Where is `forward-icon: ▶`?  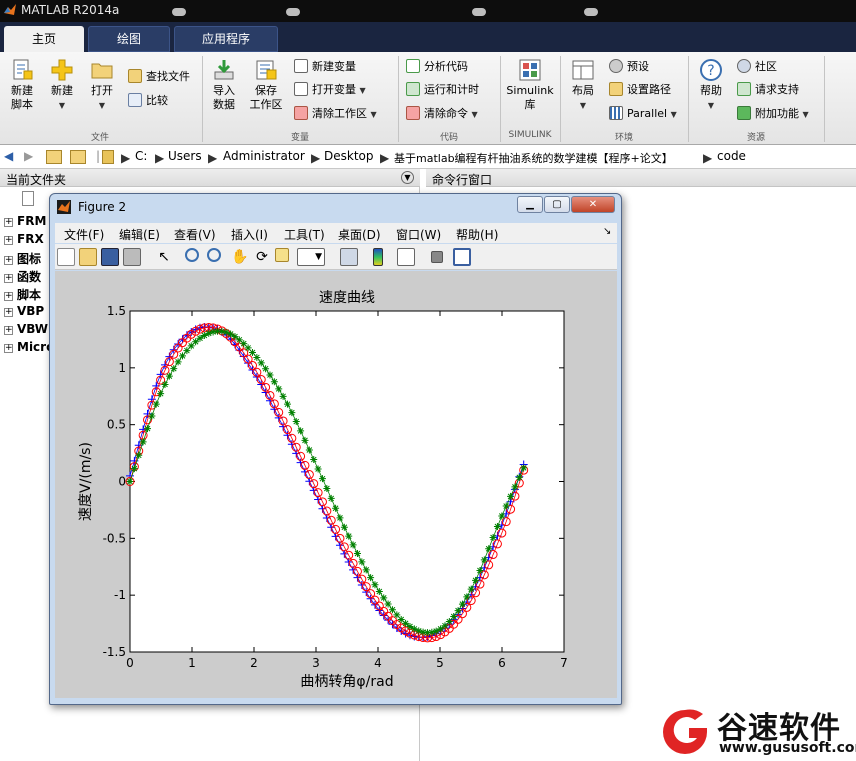
forward-icon: ▶ is located at coordinates (28, 156).